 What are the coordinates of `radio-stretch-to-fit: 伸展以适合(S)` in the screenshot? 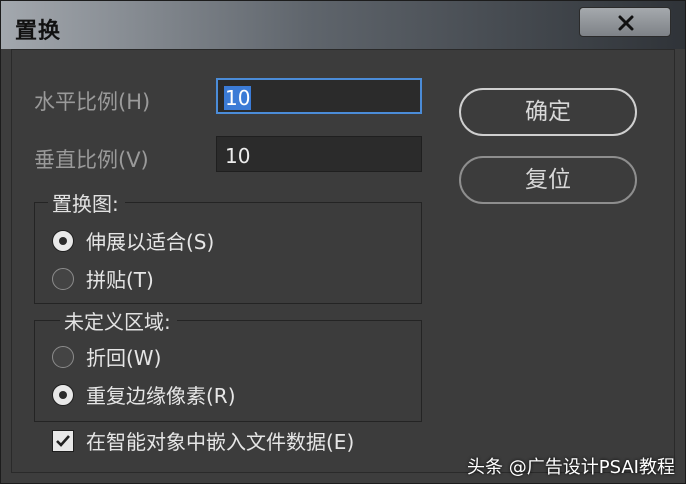 It's located at (133, 240).